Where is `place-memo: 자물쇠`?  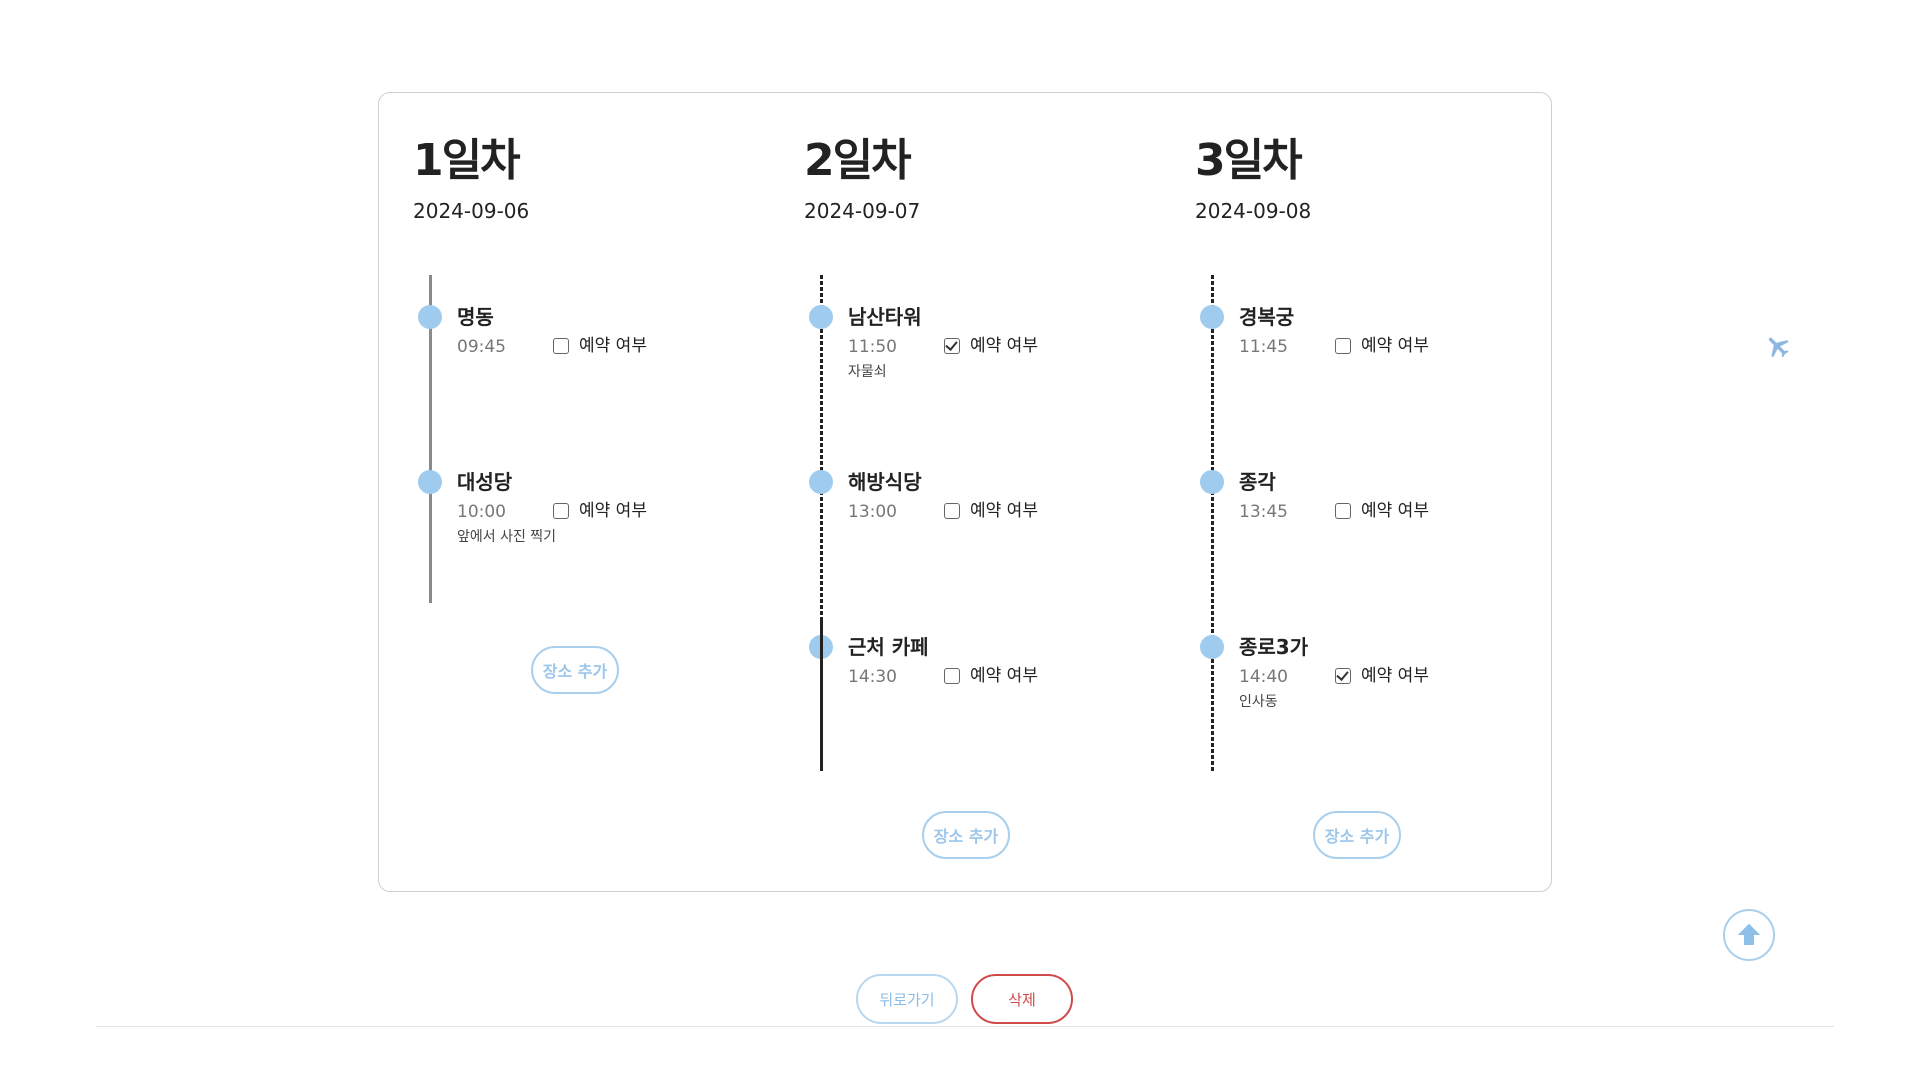 place-memo: 자물쇠 is located at coordinates (867, 372).